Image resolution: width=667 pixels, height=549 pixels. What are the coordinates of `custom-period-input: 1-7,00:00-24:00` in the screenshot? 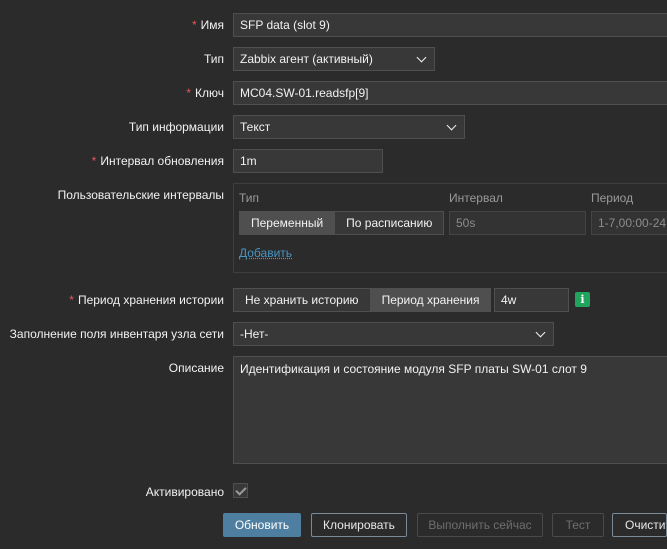 It's located at (629, 223).